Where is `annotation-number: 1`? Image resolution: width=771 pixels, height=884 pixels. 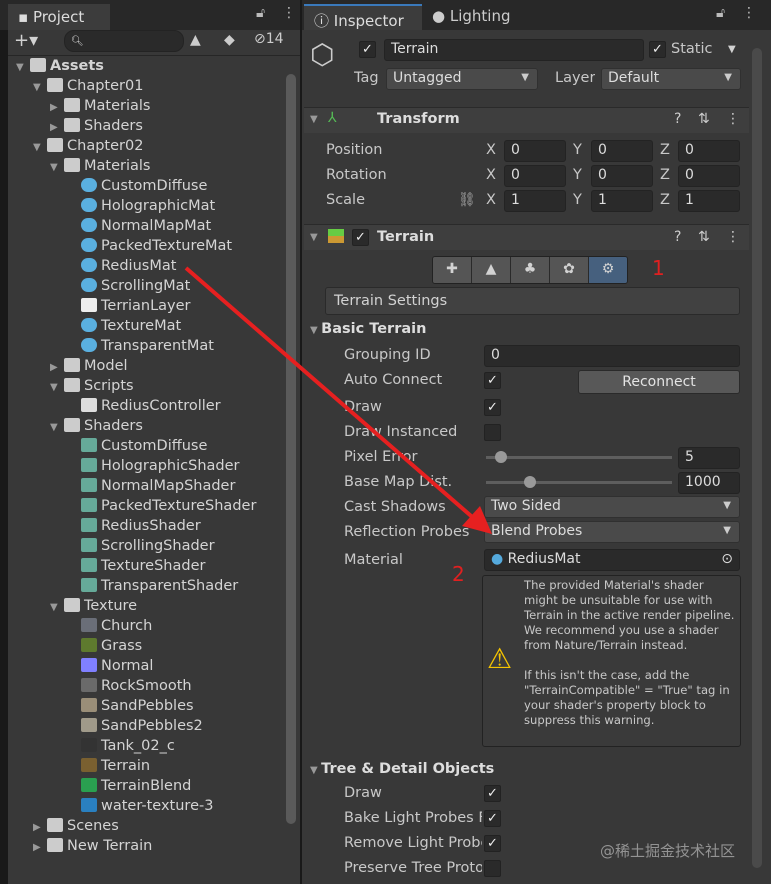
annotation-number: 1 is located at coordinates (658, 268).